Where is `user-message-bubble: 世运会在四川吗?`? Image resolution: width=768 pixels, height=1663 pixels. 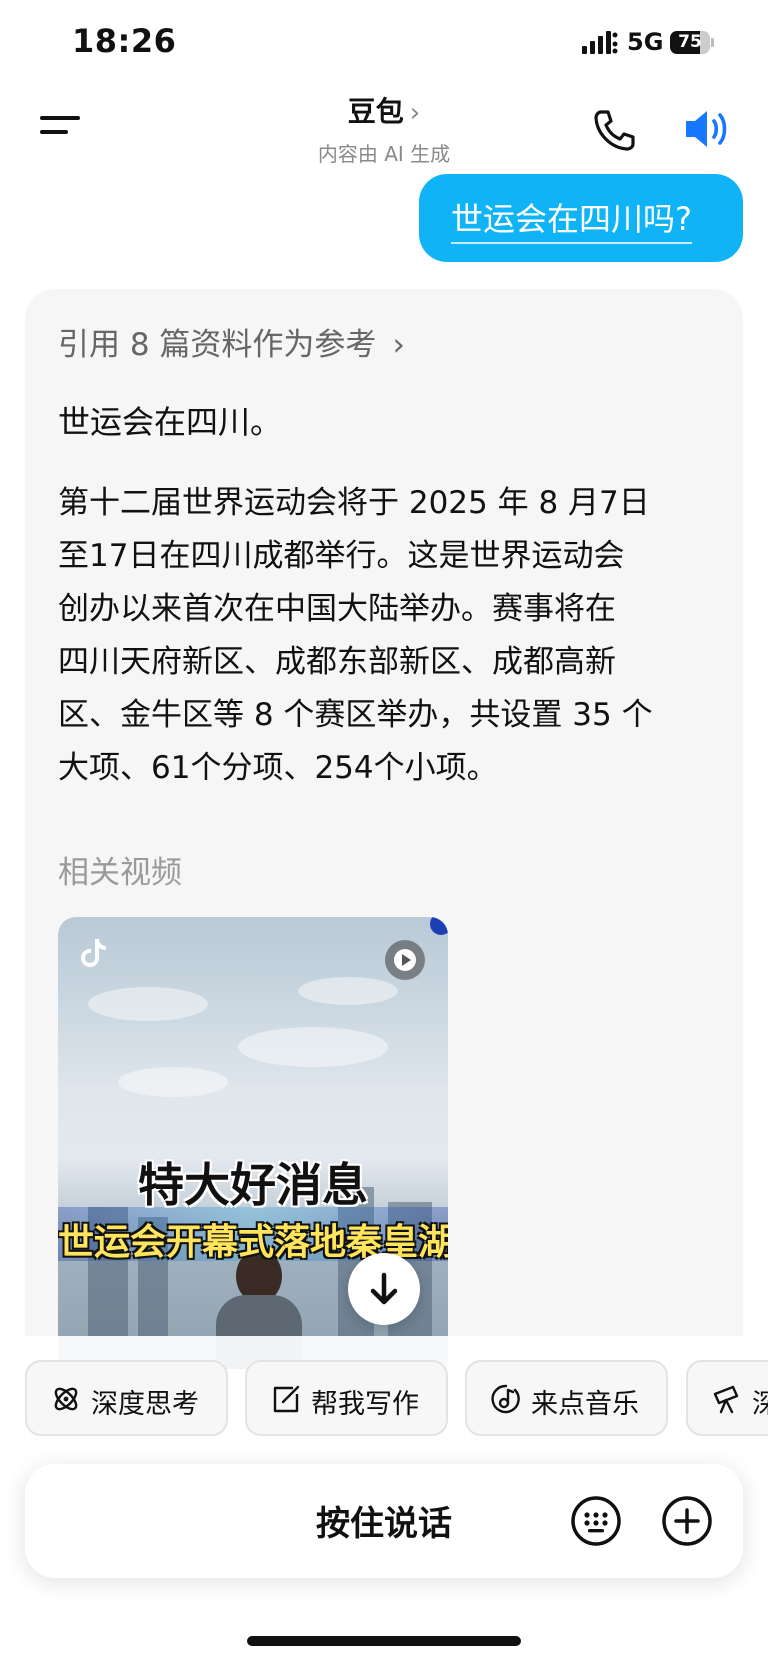 user-message-bubble: 世运会在四川吗? is located at coordinates (581, 218).